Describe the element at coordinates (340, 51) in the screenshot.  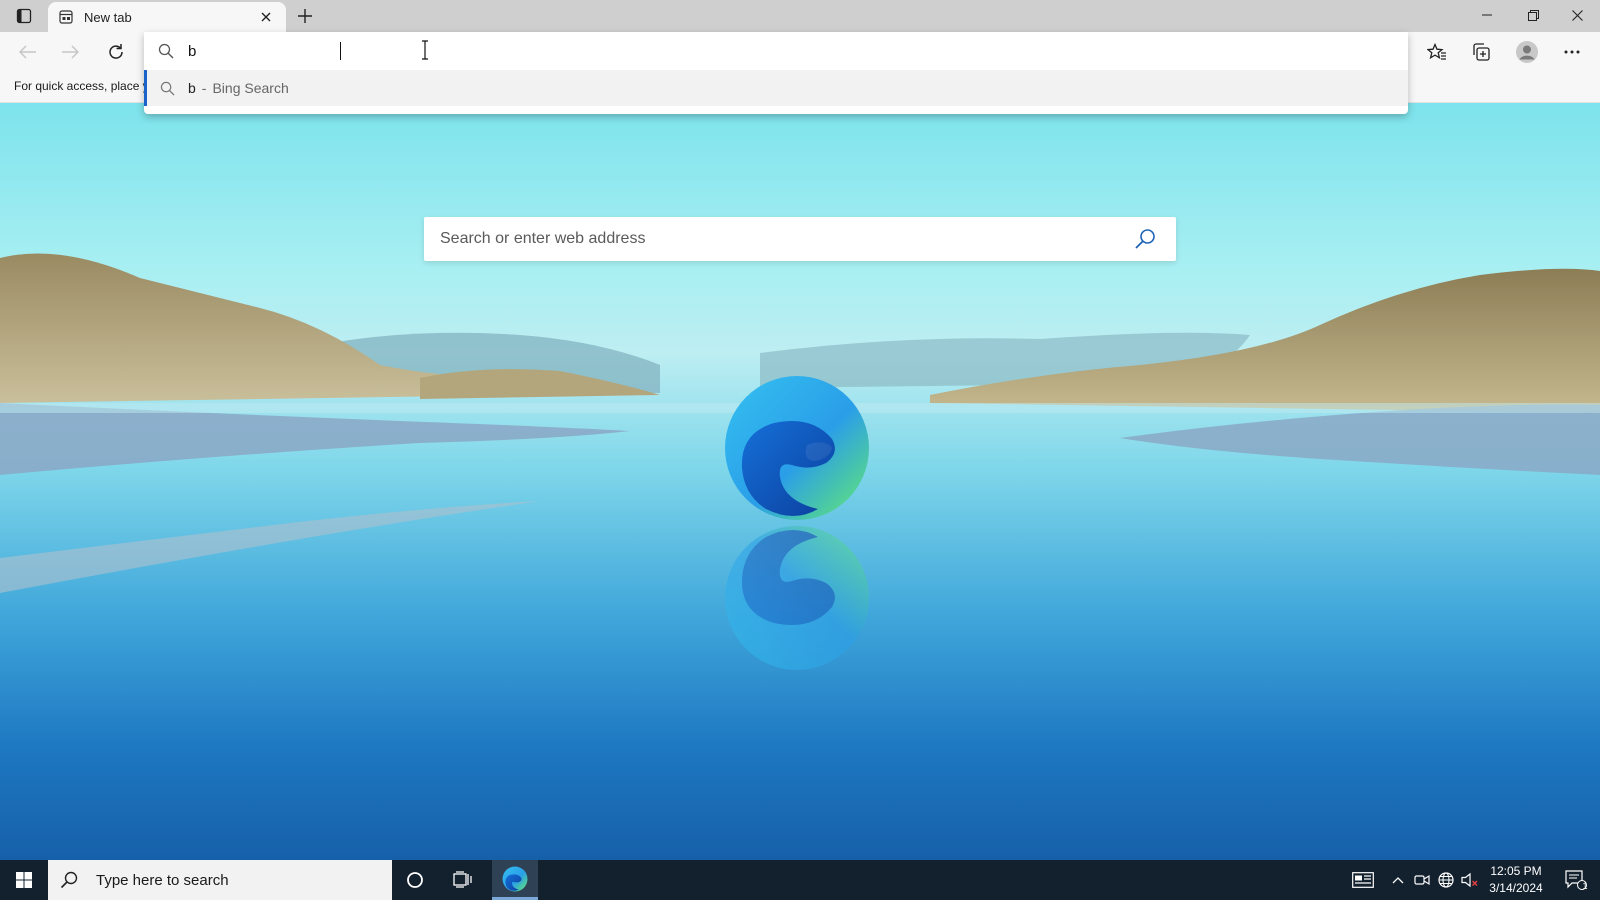
I see `text-caret` at that location.